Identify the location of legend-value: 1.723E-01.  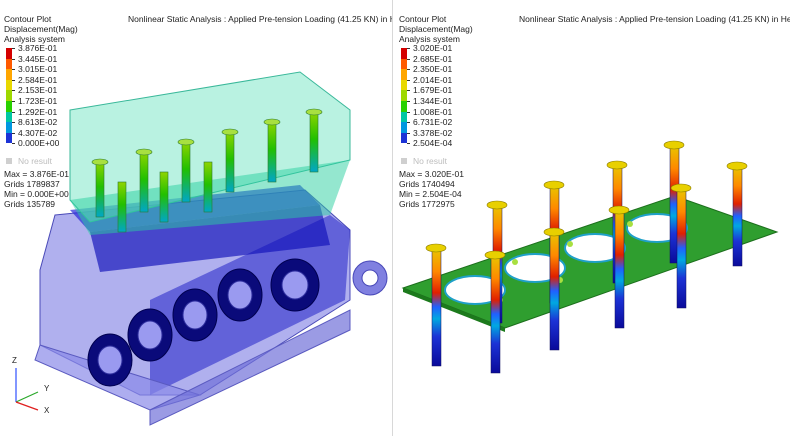
(38, 100).